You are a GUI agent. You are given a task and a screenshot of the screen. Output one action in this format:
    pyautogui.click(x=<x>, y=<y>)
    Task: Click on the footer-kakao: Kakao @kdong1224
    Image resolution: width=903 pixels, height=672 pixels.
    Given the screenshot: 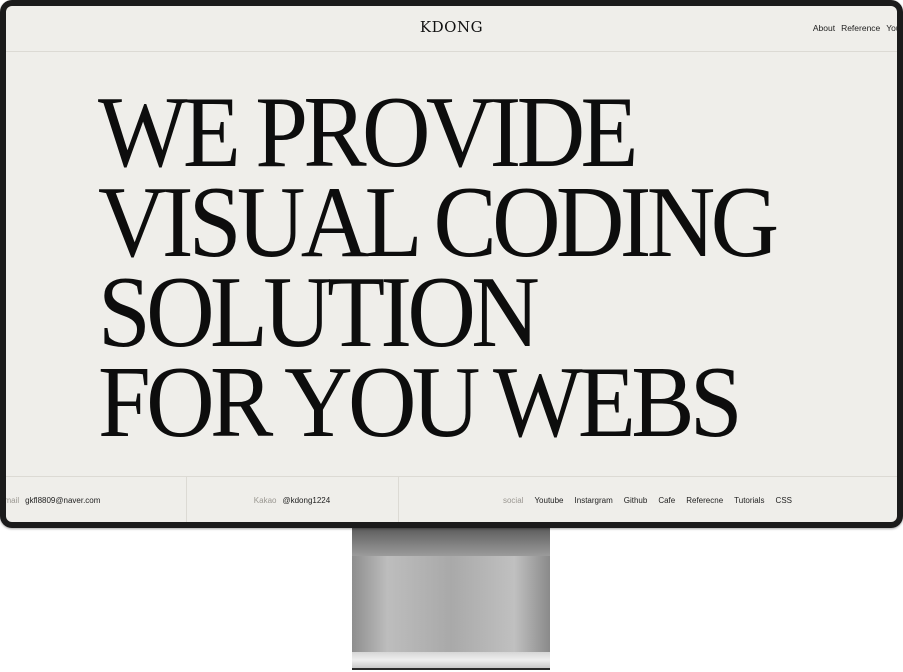 What is the action you would take?
    pyautogui.click(x=292, y=499)
    